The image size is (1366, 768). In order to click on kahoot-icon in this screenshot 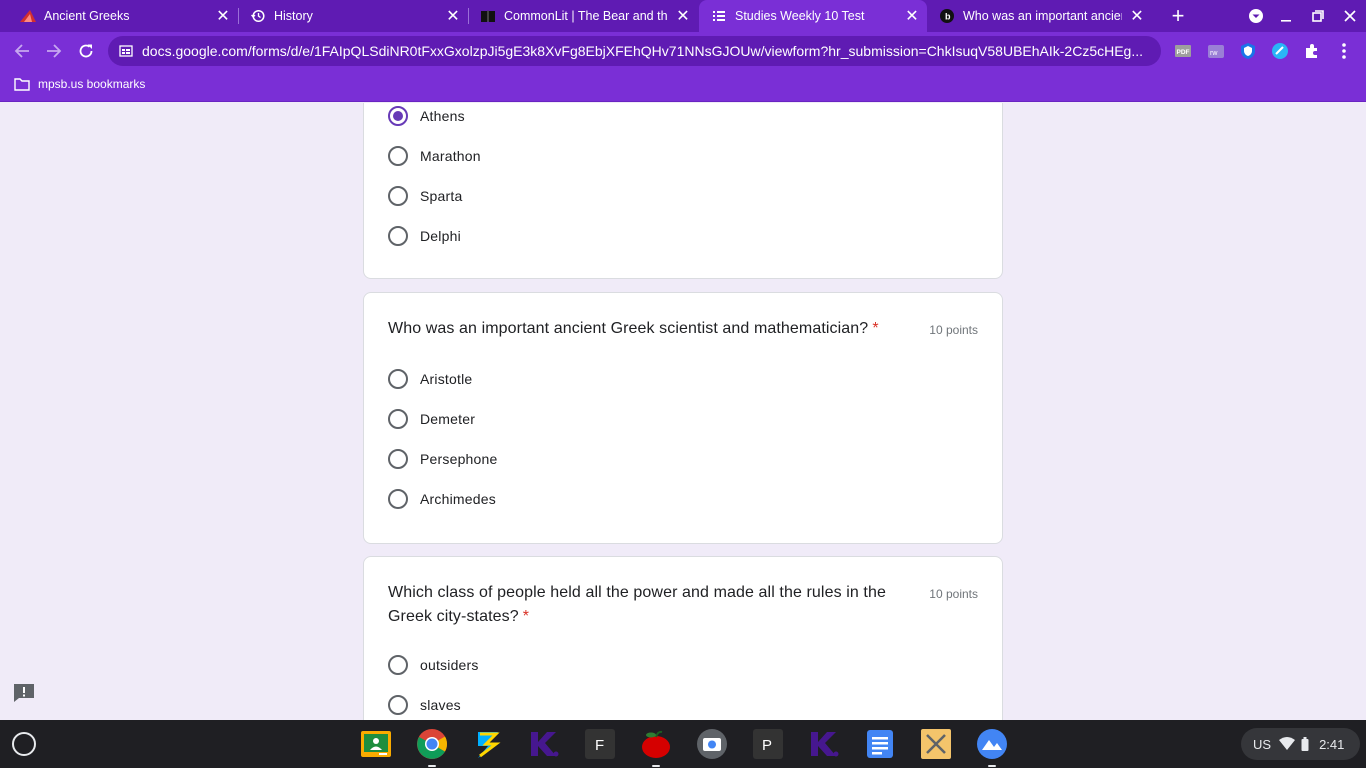, I will do `click(544, 744)`.